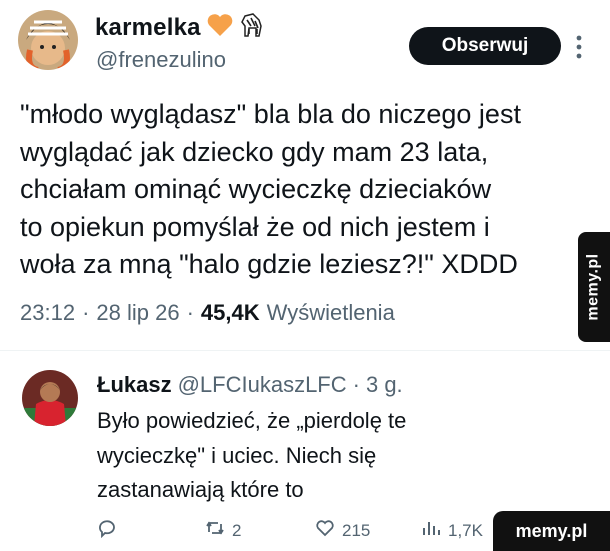 Image resolution: width=610 pixels, height=551 pixels. Describe the element at coordinates (107, 530) in the screenshot. I see `reply-icon` at that location.